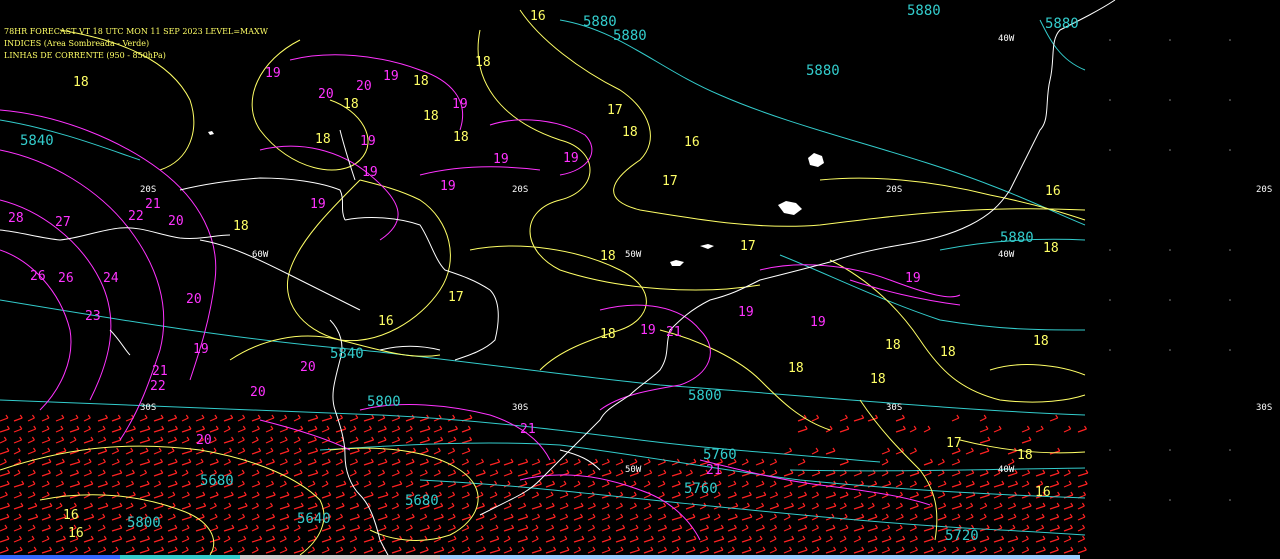  What do you see at coordinates (633, 255) in the screenshot?
I see `lon-50w-label: 50W` at bounding box center [633, 255].